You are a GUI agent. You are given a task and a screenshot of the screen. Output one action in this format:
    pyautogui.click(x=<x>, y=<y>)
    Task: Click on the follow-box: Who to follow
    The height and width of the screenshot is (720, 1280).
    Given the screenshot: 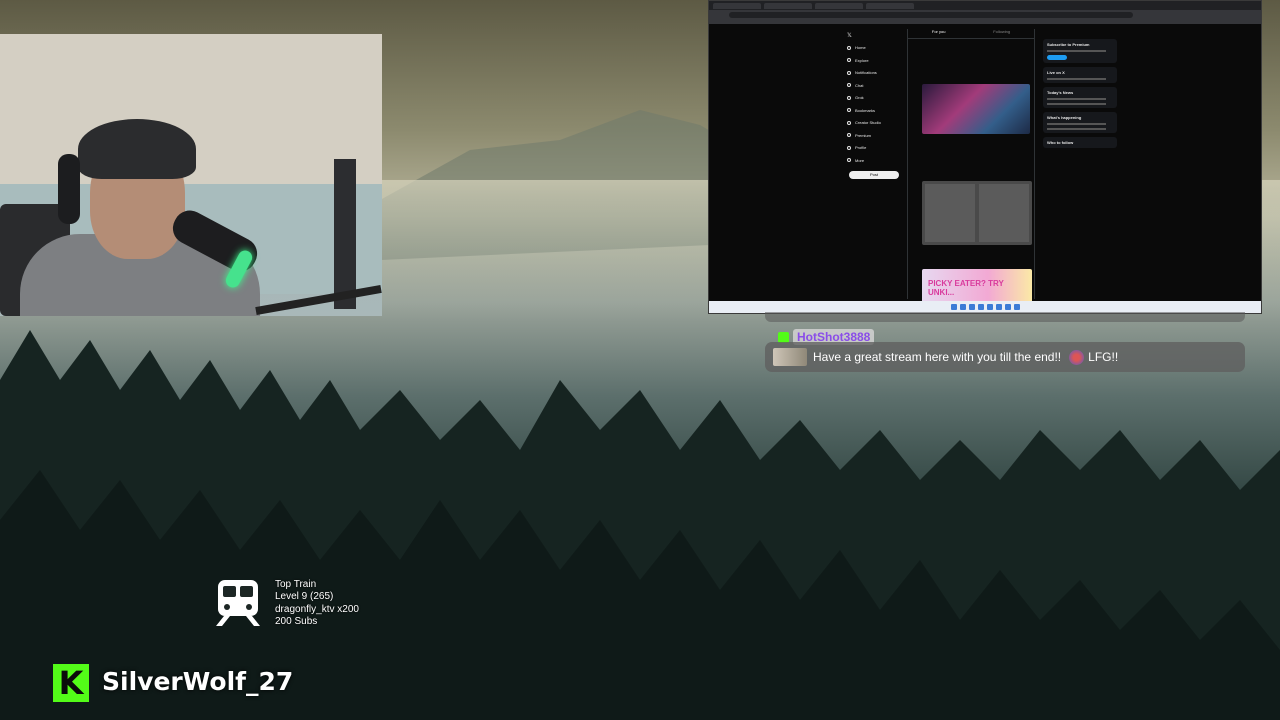 What is the action you would take?
    pyautogui.click(x=1080, y=142)
    